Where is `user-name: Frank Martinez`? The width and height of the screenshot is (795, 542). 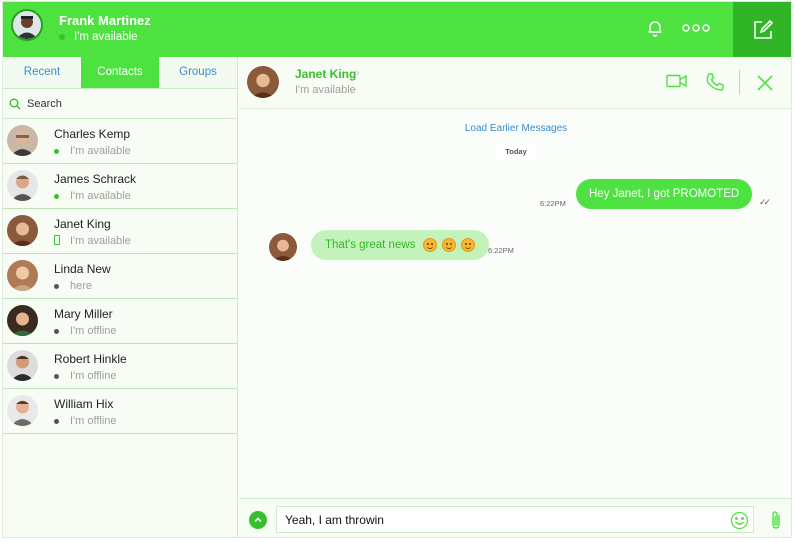
user-name: Frank Martinez is located at coordinates (105, 20).